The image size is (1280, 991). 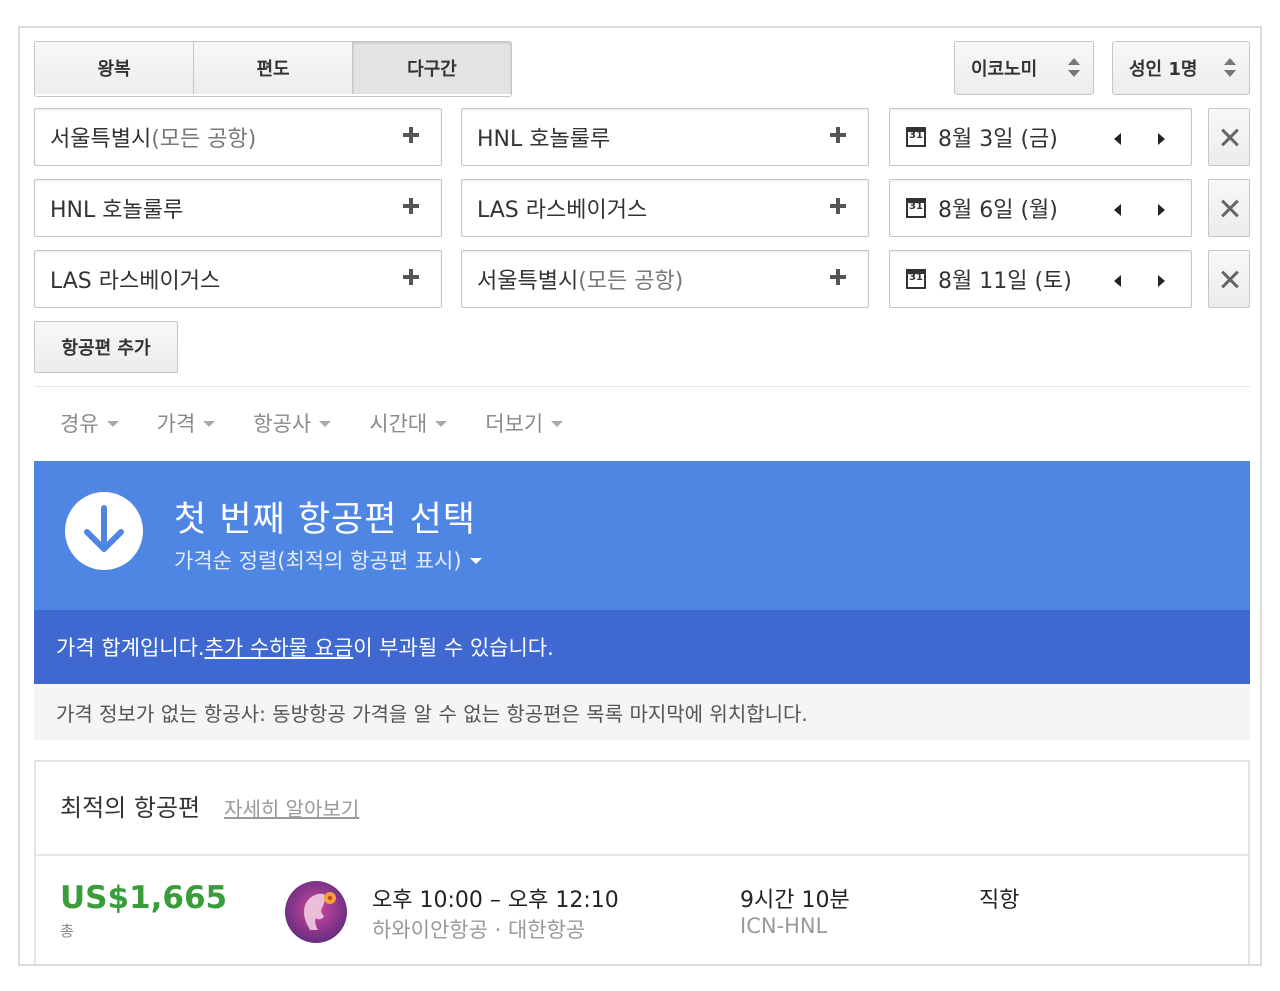 I want to click on leg-1-origin: 서울특별시 (모든 공항), so click(x=238, y=137).